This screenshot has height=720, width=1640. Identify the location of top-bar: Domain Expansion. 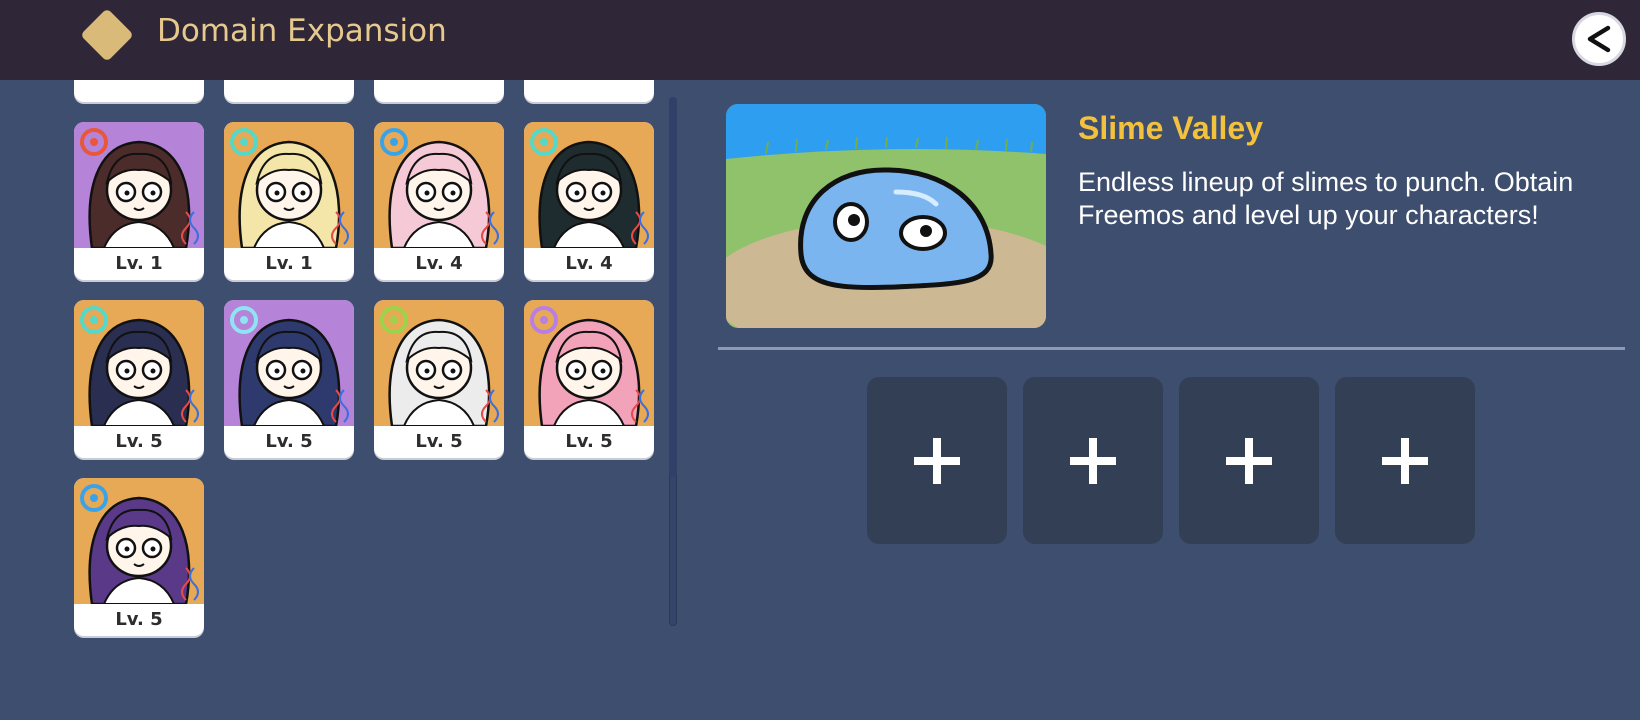
(820, 40).